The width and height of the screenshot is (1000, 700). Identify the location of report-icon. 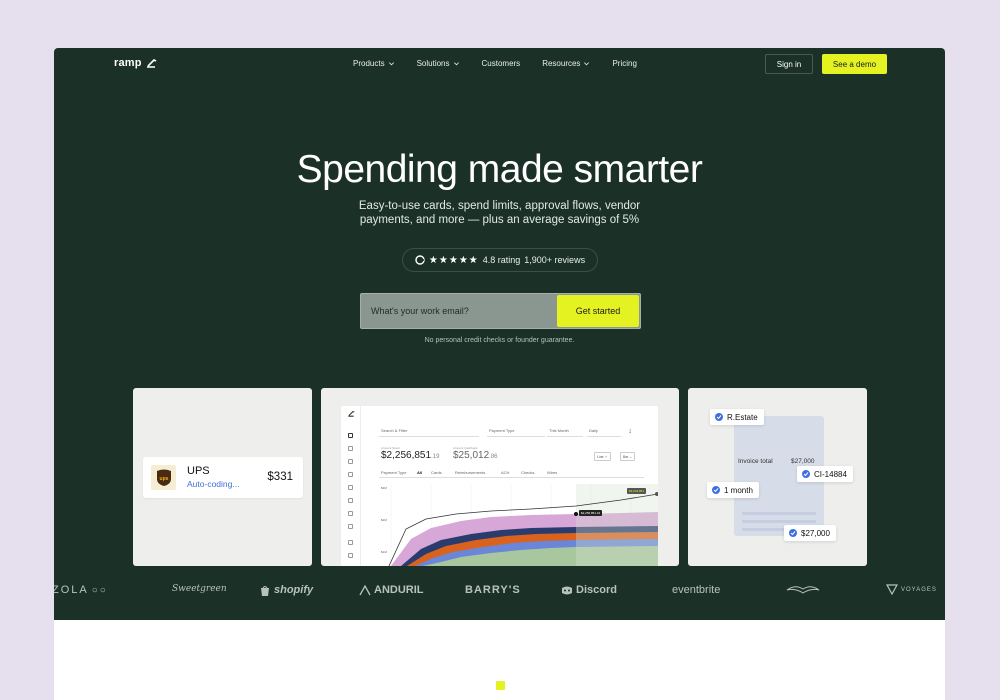
(350, 500).